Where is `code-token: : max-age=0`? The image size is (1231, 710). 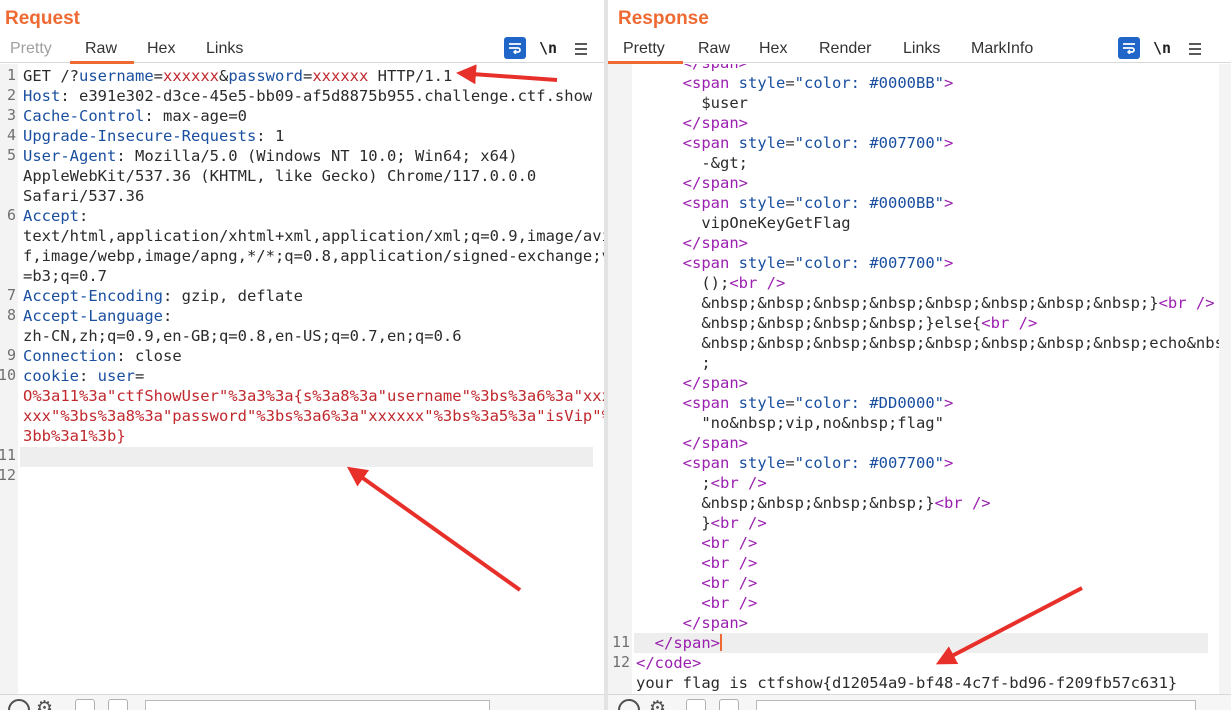
code-token: : max-age=0 is located at coordinates (195, 116).